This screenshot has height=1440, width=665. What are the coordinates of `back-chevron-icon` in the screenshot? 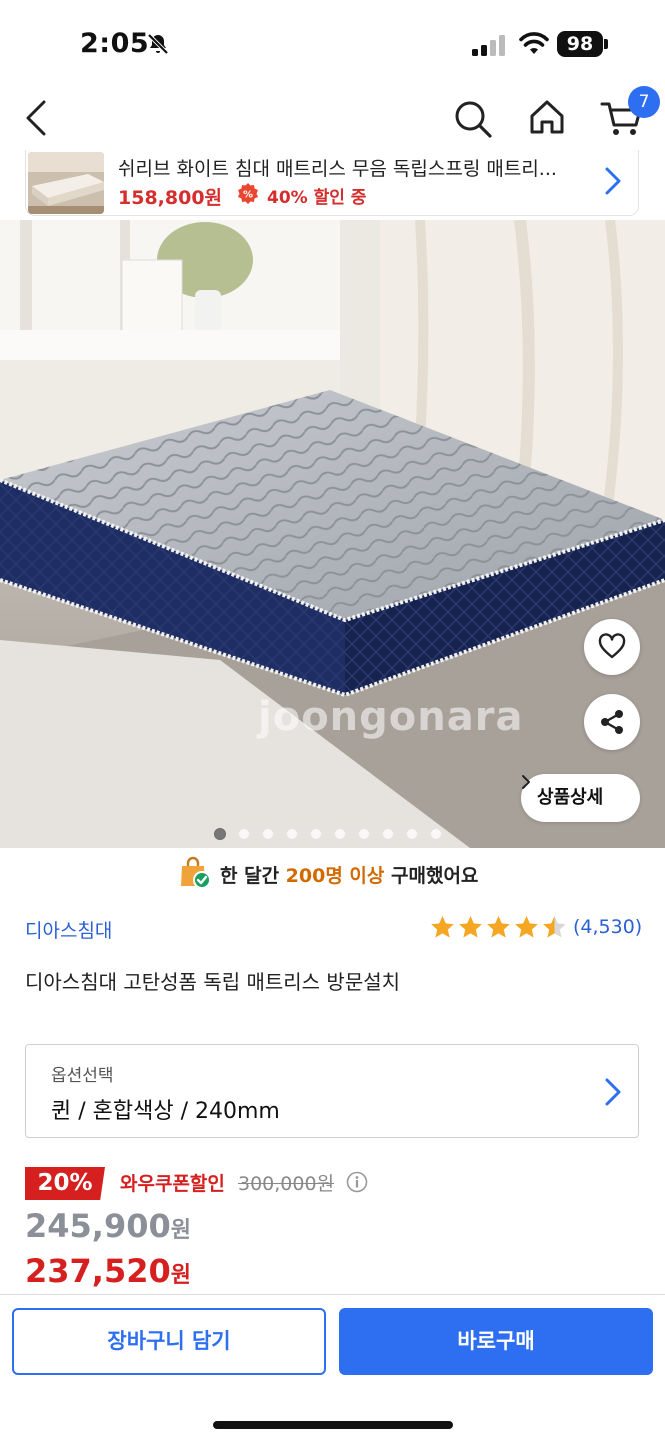 It's located at (37, 118).